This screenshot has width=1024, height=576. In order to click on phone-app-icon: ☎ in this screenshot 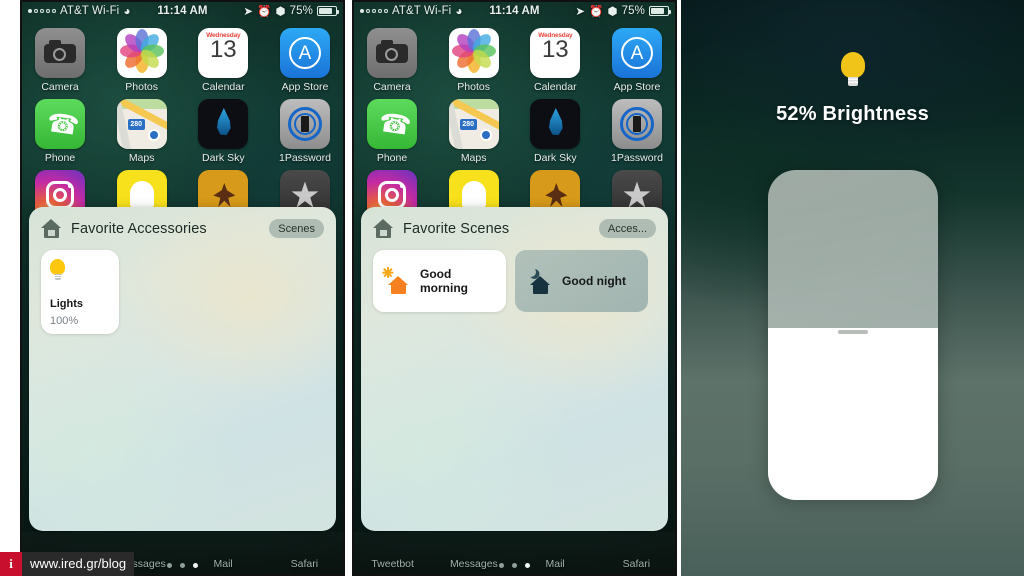, I will do `click(392, 124)`.